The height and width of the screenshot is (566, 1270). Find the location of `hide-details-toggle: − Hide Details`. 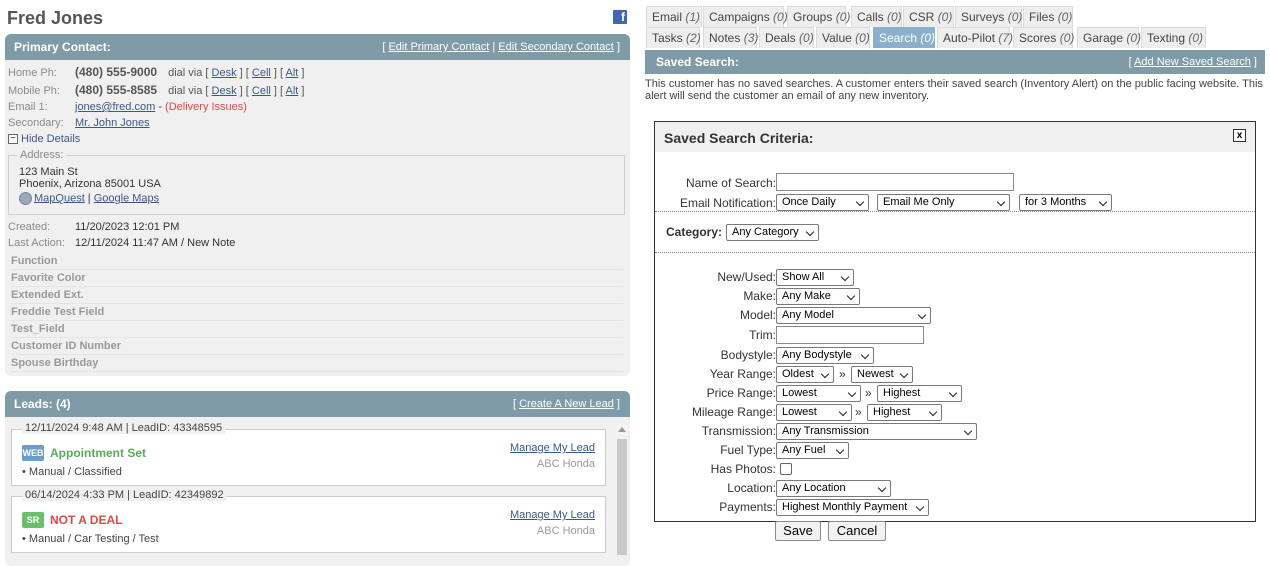

hide-details-toggle: − Hide Details is located at coordinates (44, 139).